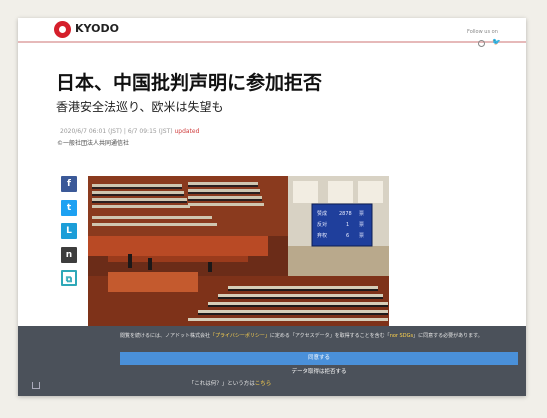 The width and height of the screenshot is (547, 418). What do you see at coordinates (69, 255) in the screenshot?
I see `note-share-icon: n` at bounding box center [69, 255].